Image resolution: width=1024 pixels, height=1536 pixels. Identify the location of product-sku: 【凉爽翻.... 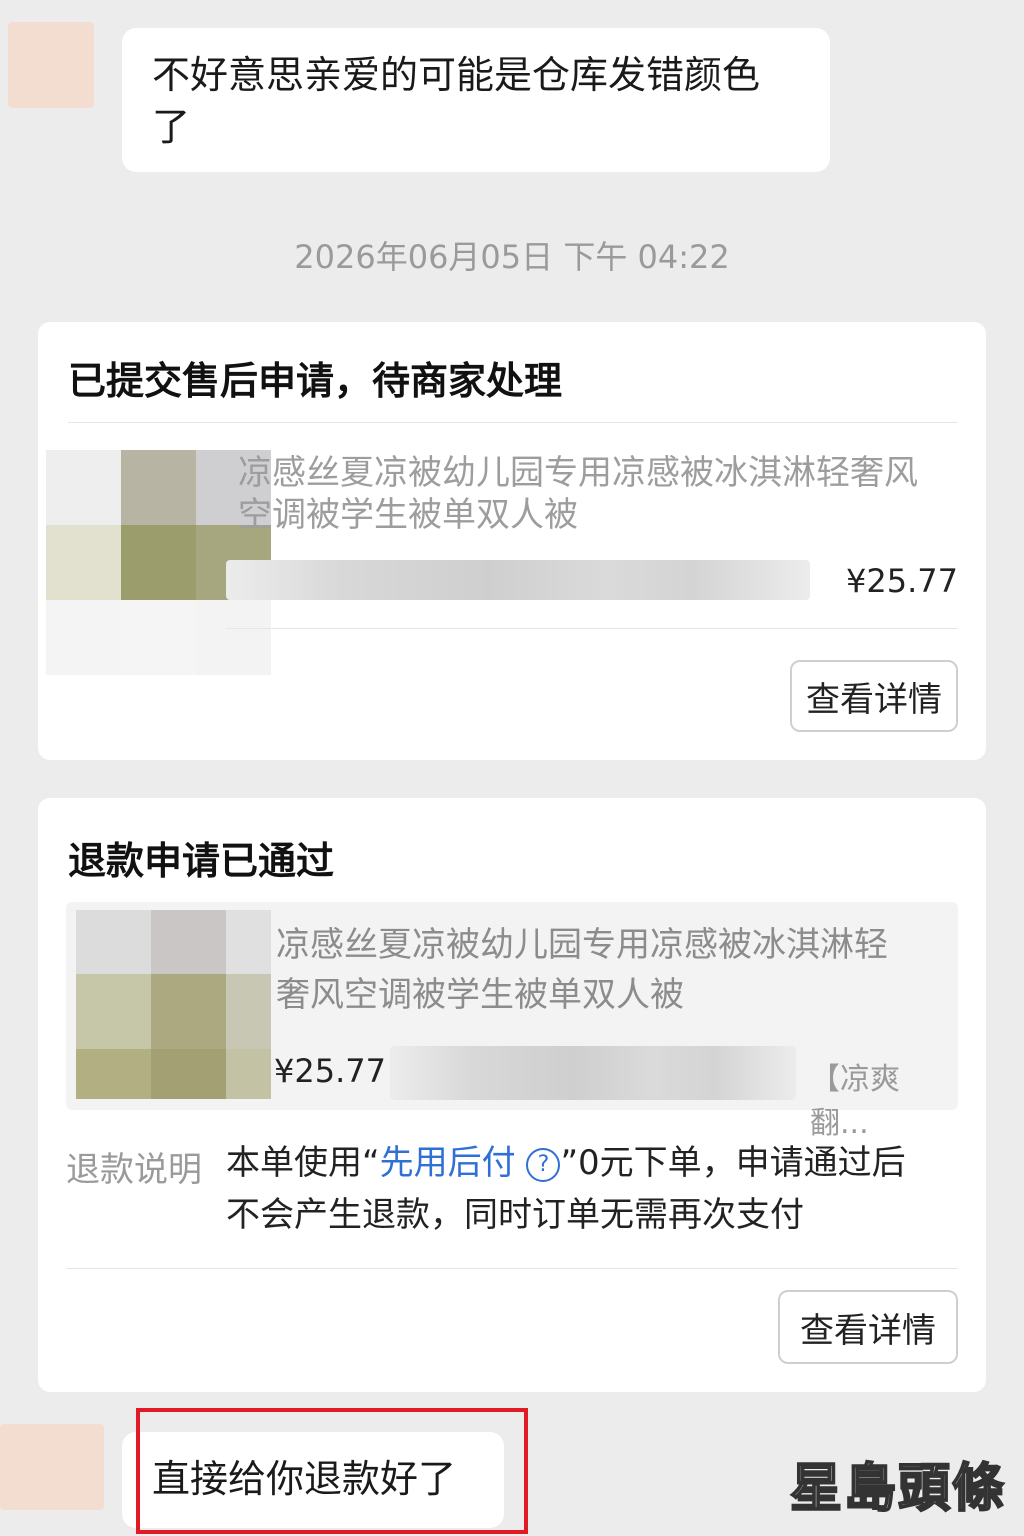
(855, 1101).